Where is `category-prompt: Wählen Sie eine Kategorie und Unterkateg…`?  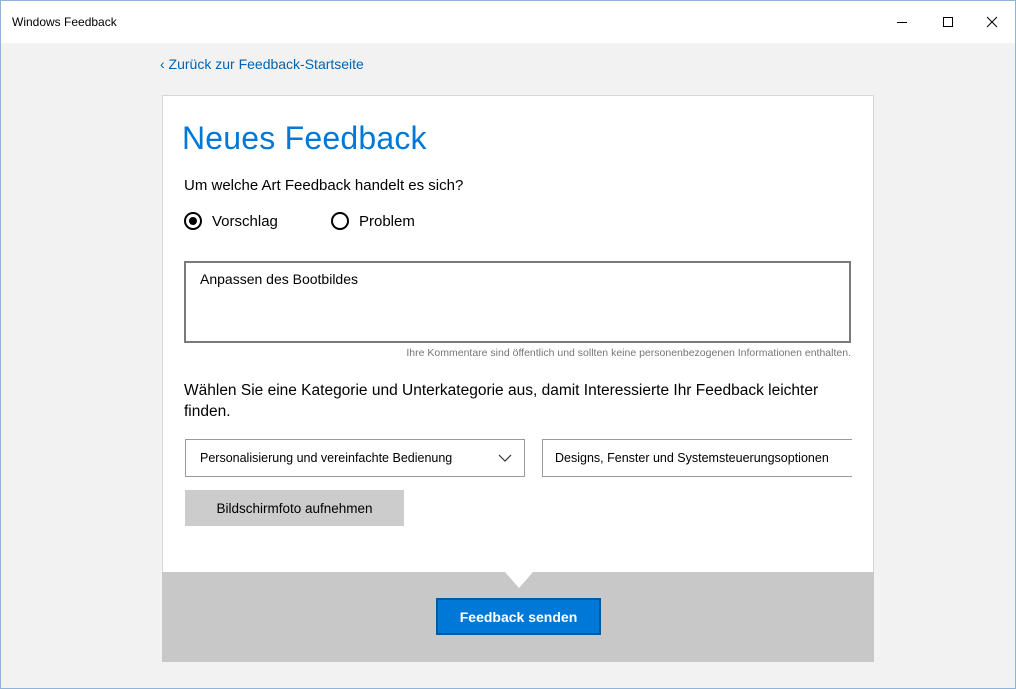
category-prompt: Wählen Sie eine Kategorie und Unterkateg… is located at coordinates (501, 401).